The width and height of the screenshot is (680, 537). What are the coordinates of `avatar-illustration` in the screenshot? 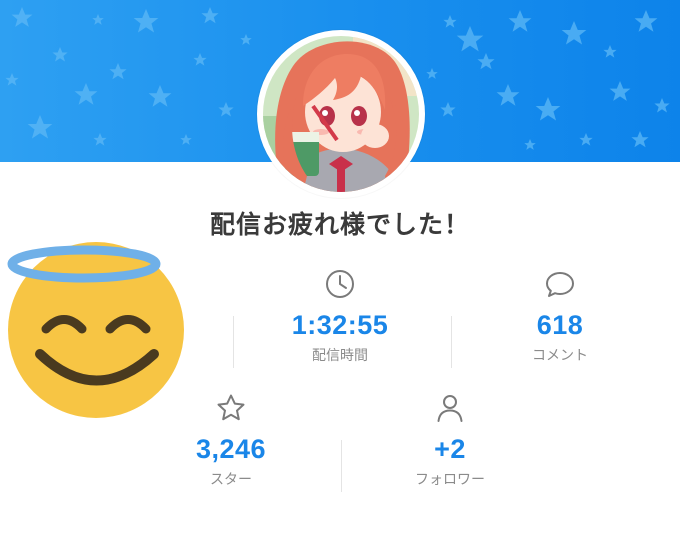 It's located at (341, 114).